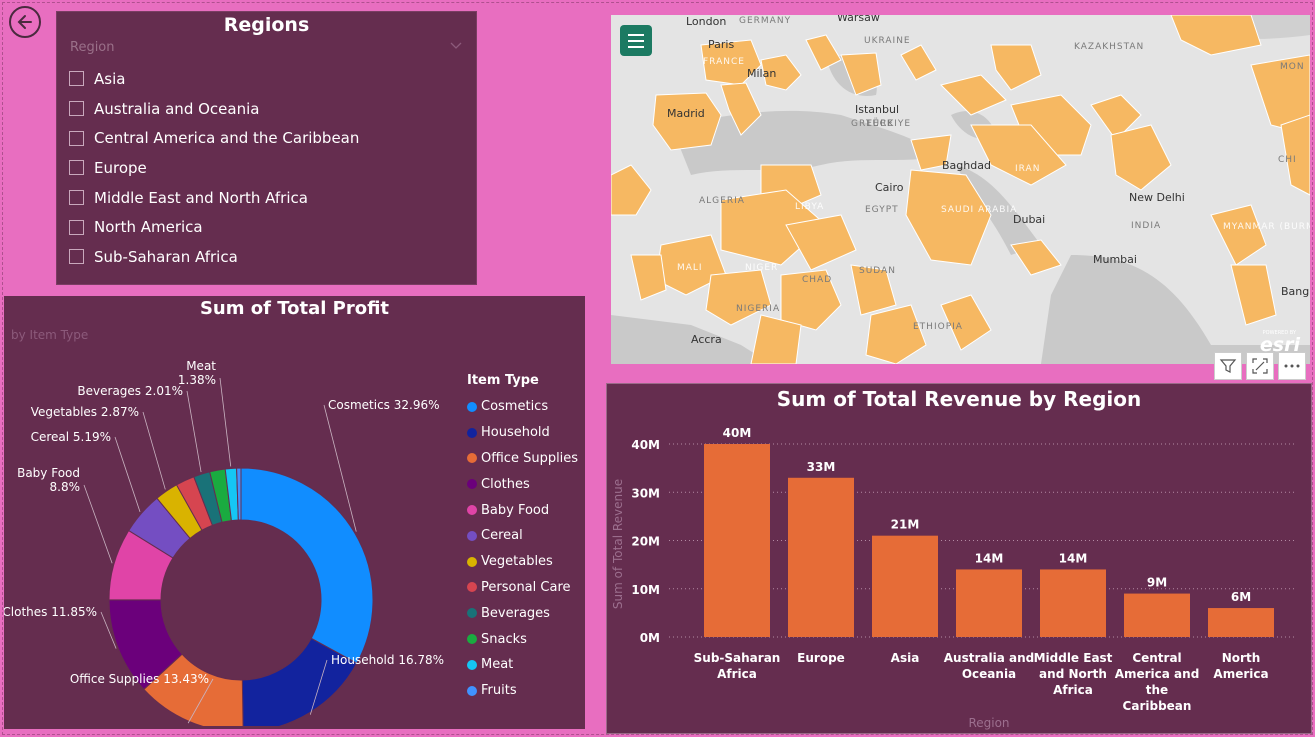  Describe the element at coordinates (522, 613) in the screenshot. I see `legend-item: Beverages` at that location.